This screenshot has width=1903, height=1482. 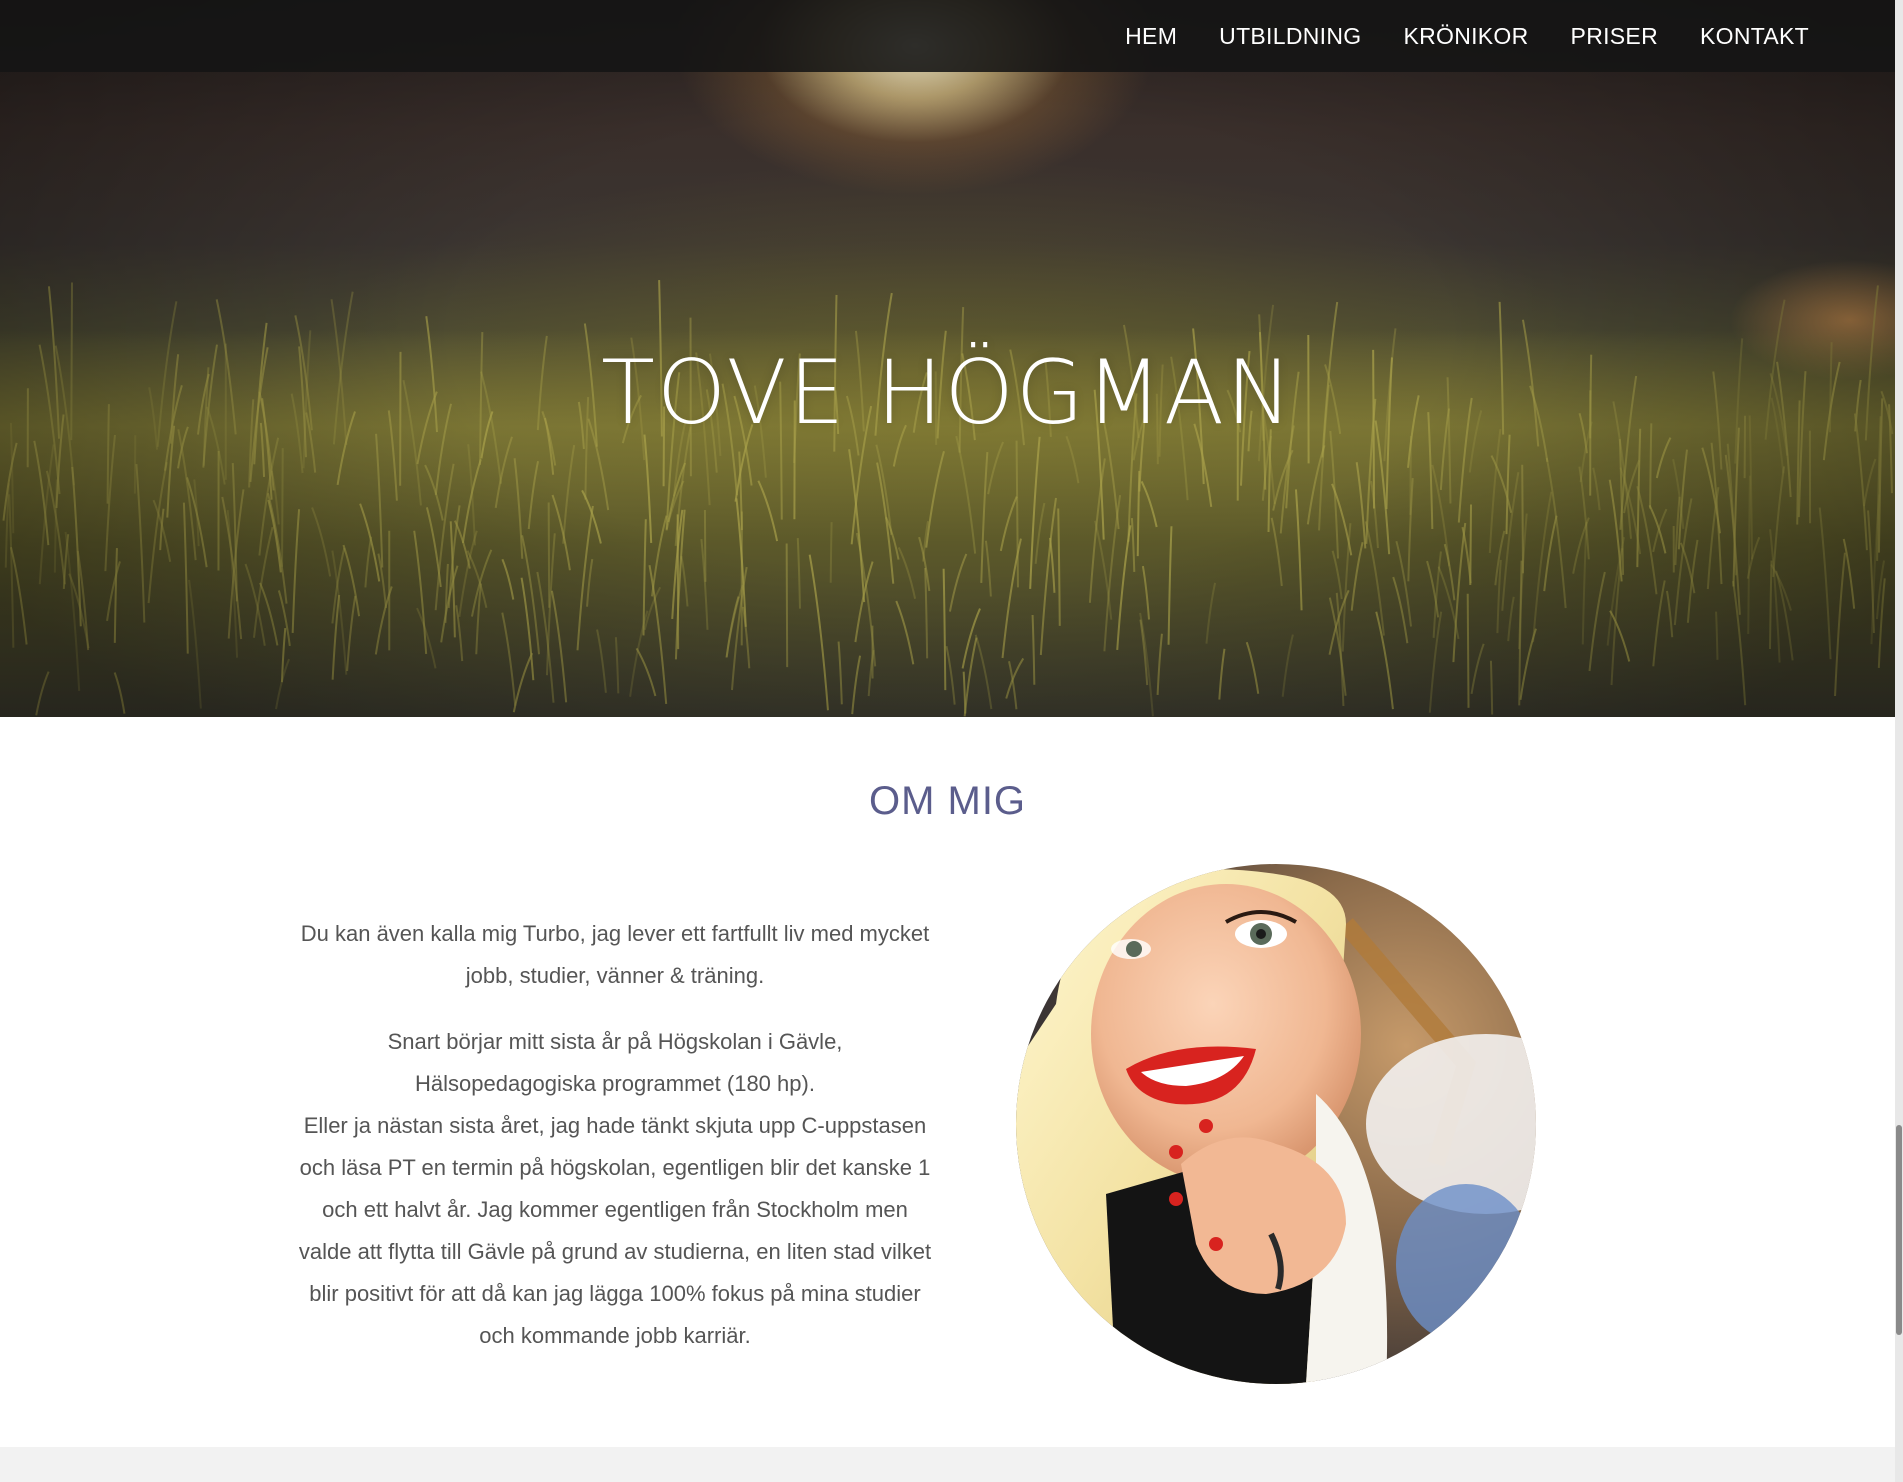 I want to click on nav-item-priser: PRISER, so click(x=1614, y=36).